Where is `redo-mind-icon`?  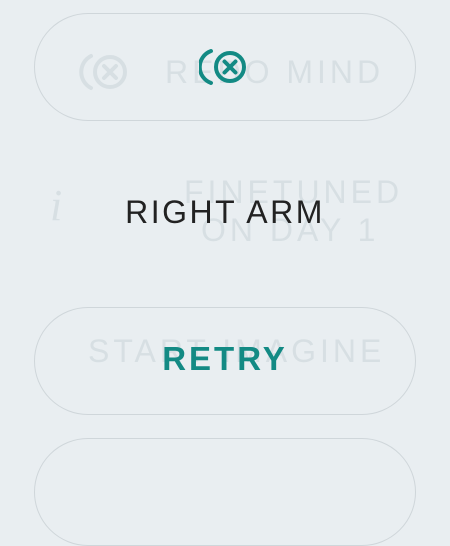 redo-mind-icon is located at coordinates (104, 74).